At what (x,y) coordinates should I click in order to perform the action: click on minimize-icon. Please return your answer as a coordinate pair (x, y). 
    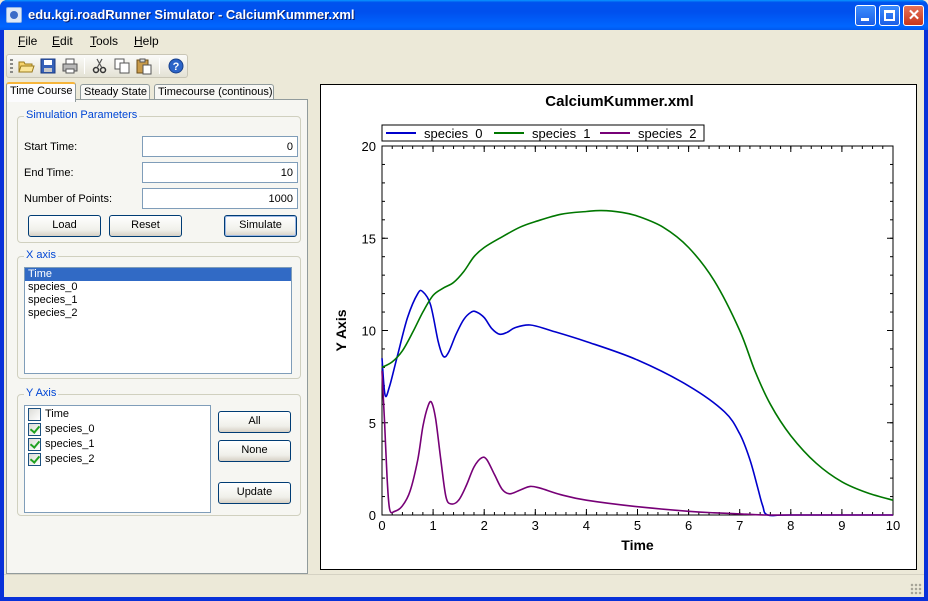
    Looking at the image, I should click on (865, 19).